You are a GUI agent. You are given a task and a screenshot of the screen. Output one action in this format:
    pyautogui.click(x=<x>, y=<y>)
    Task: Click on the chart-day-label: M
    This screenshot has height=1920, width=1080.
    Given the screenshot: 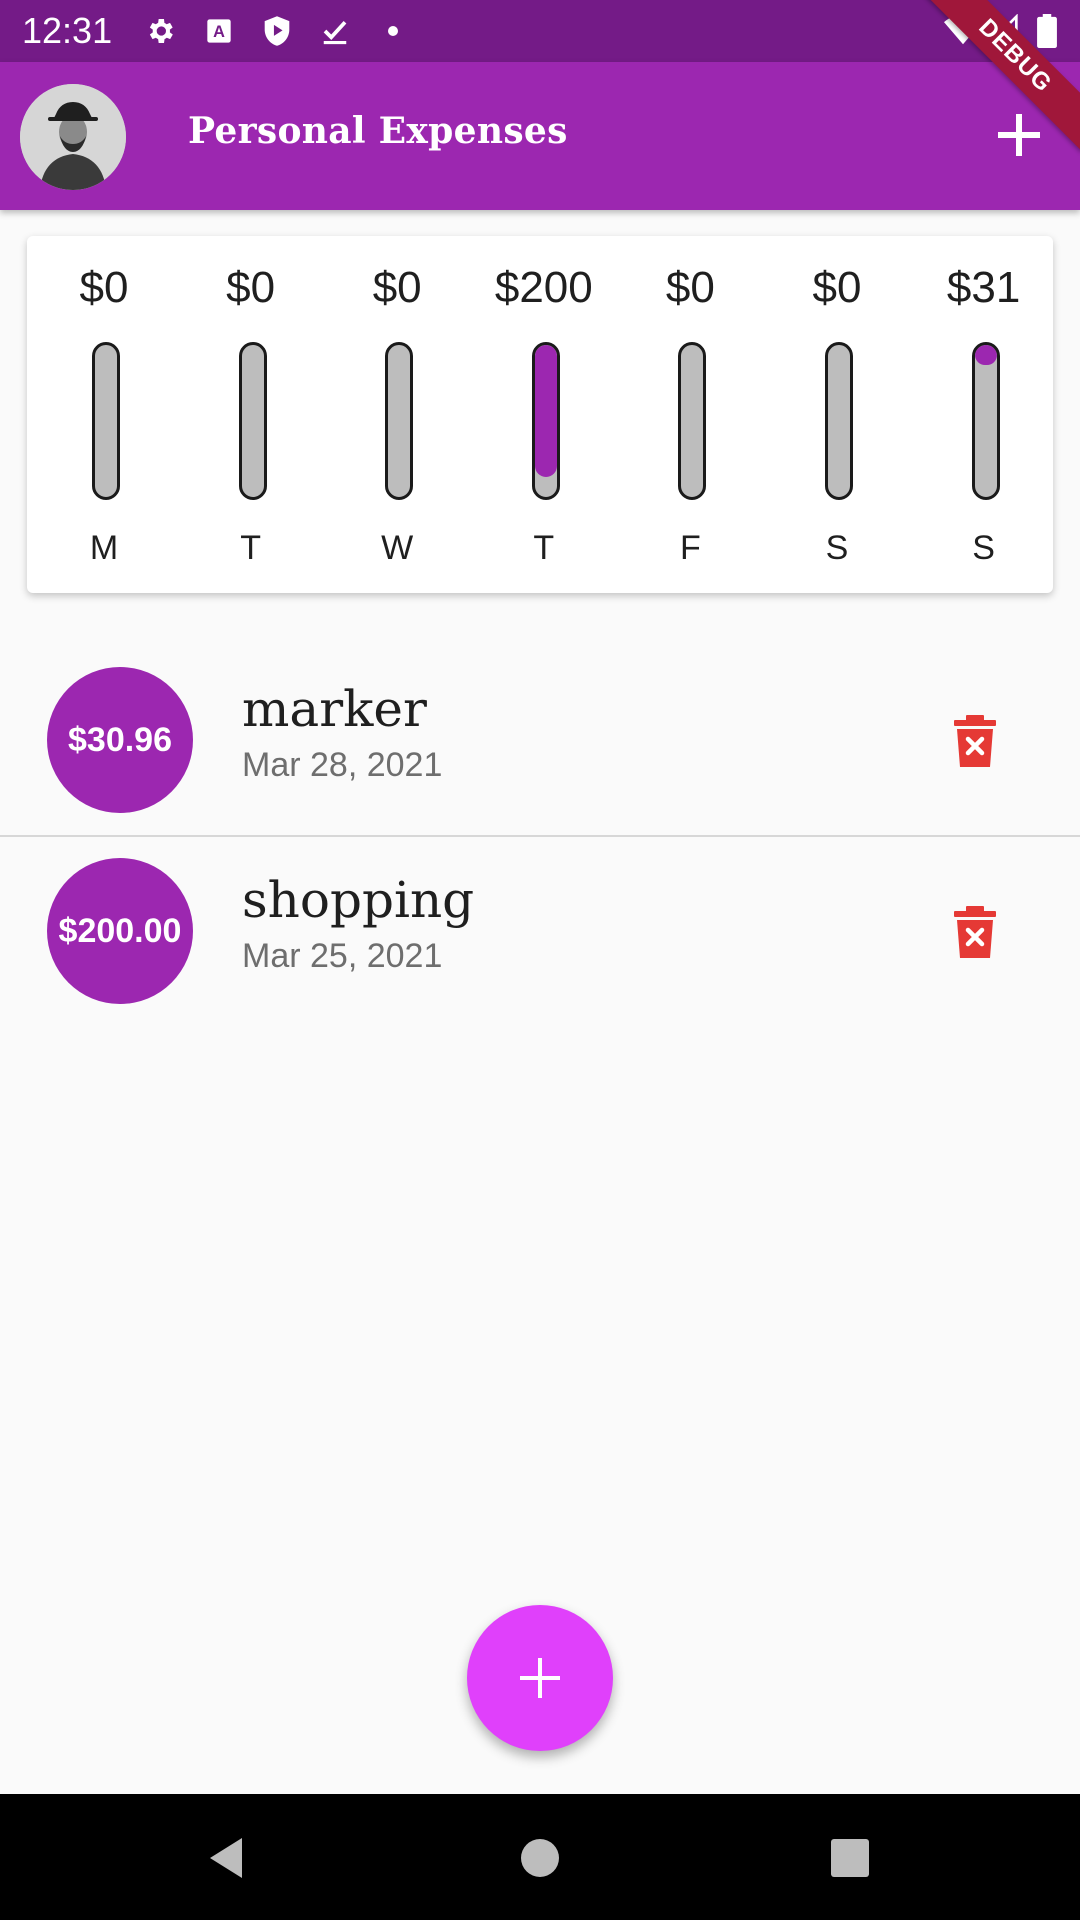 What is the action you would take?
    pyautogui.click(x=104, y=548)
    